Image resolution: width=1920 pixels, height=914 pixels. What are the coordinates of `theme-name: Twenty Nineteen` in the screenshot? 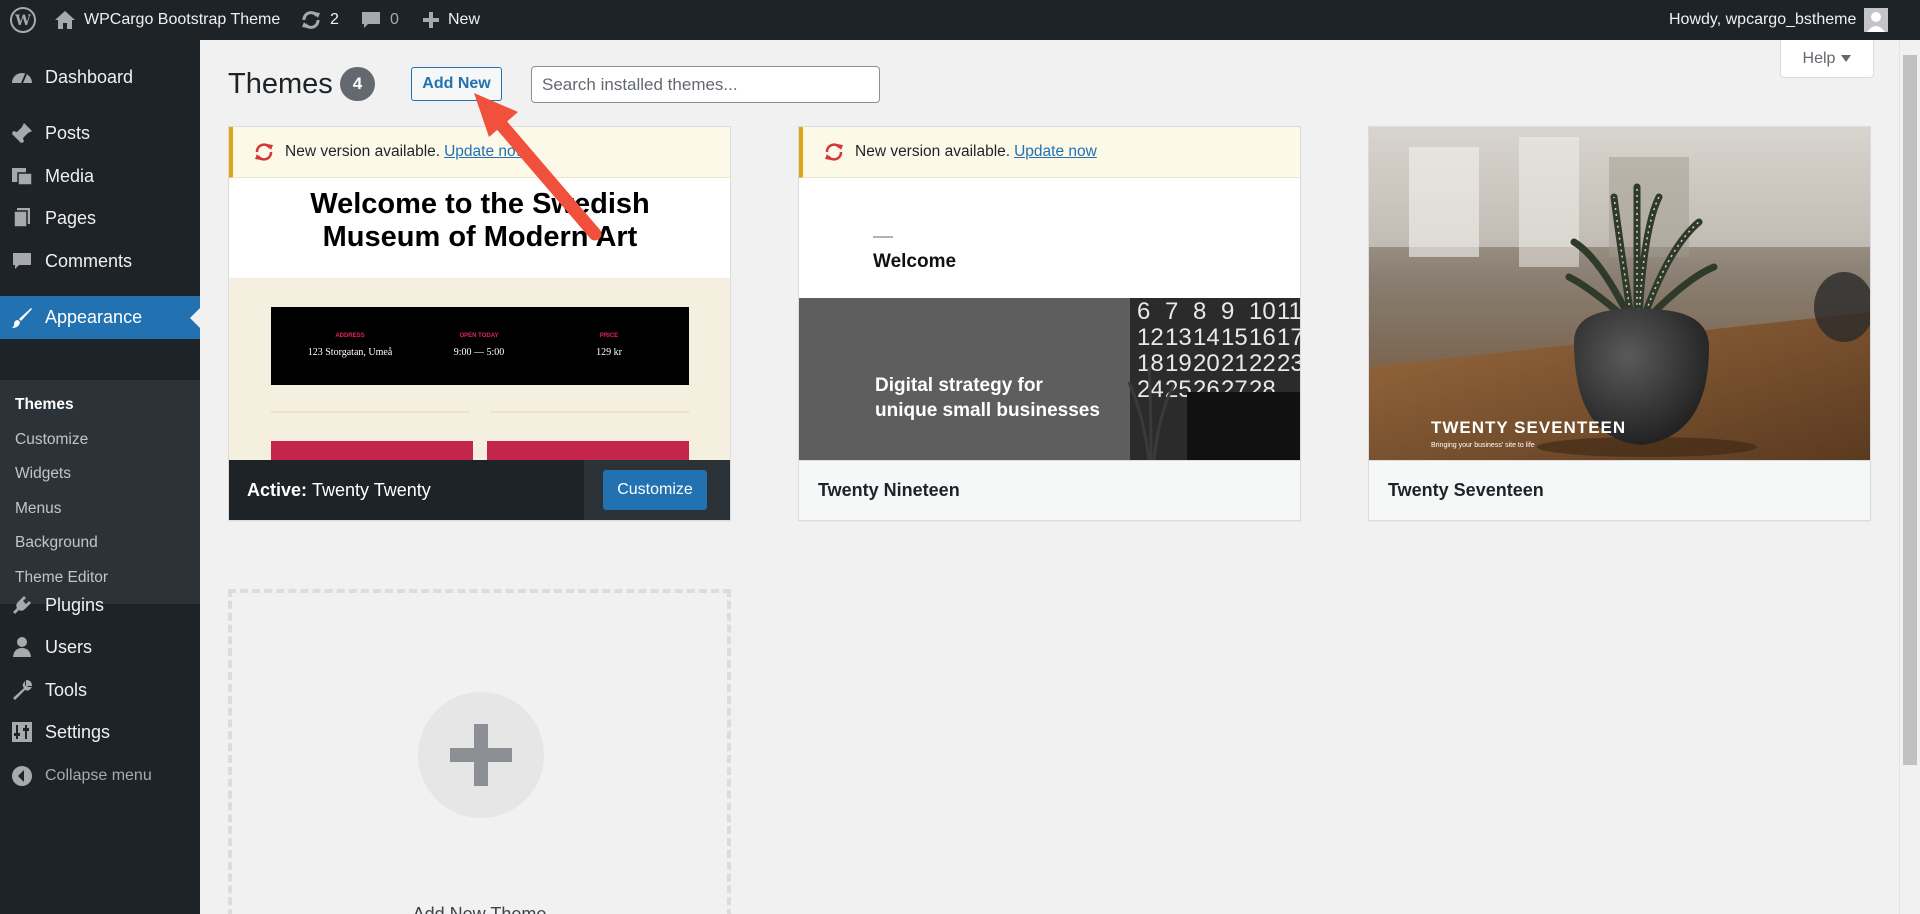 It's located at (1049, 490).